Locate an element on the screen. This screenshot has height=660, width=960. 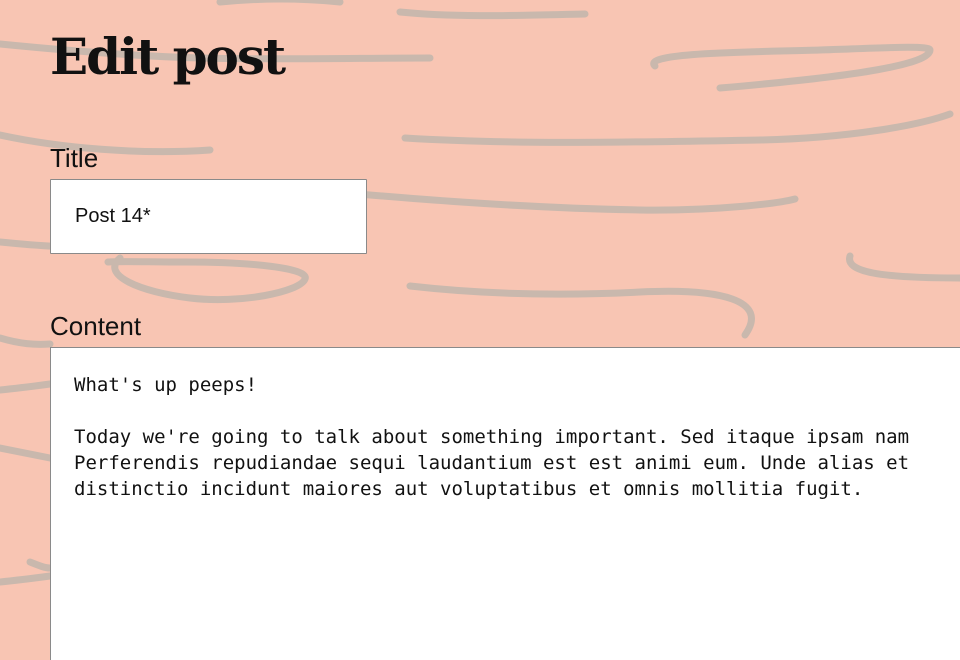
title-label: Title is located at coordinates (74, 158).